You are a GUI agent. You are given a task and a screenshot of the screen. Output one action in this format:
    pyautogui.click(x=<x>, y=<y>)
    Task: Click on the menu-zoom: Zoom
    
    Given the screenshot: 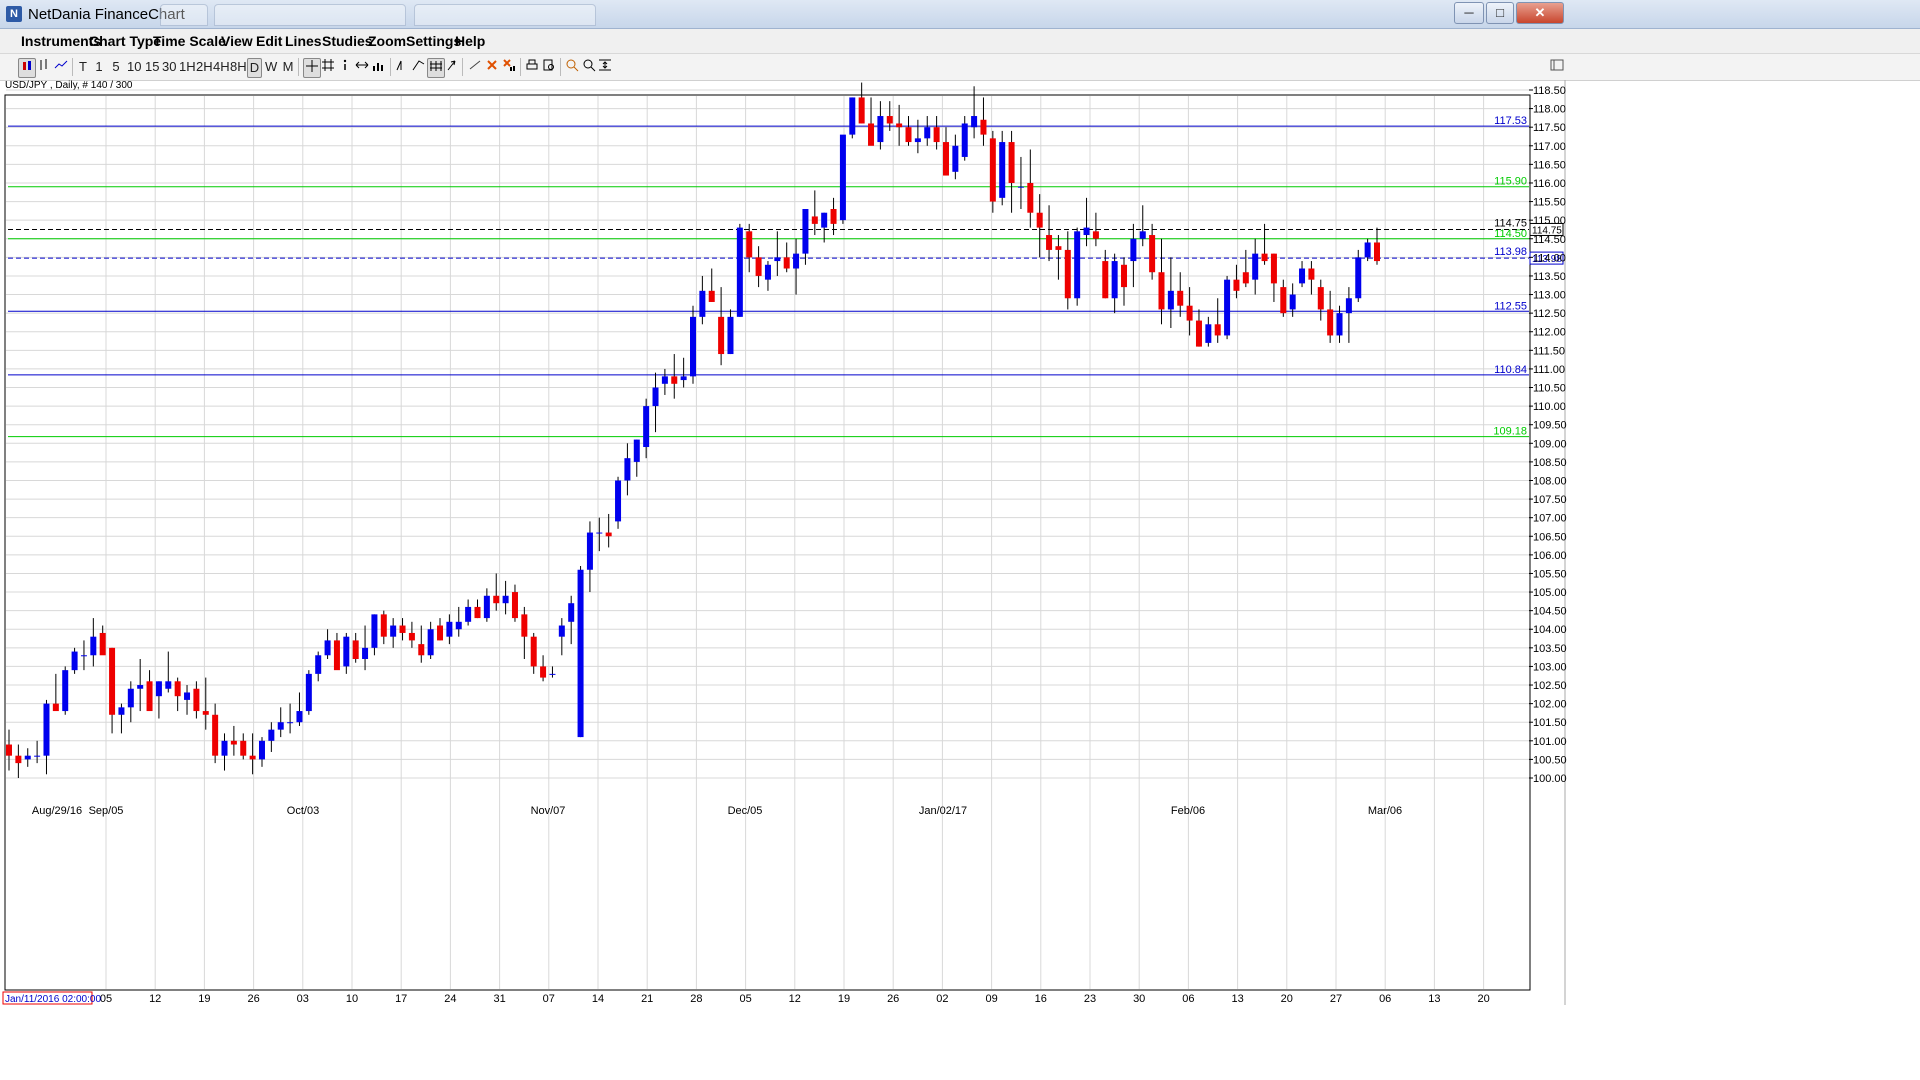 What is the action you would take?
    pyautogui.click(x=387, y=41)
    